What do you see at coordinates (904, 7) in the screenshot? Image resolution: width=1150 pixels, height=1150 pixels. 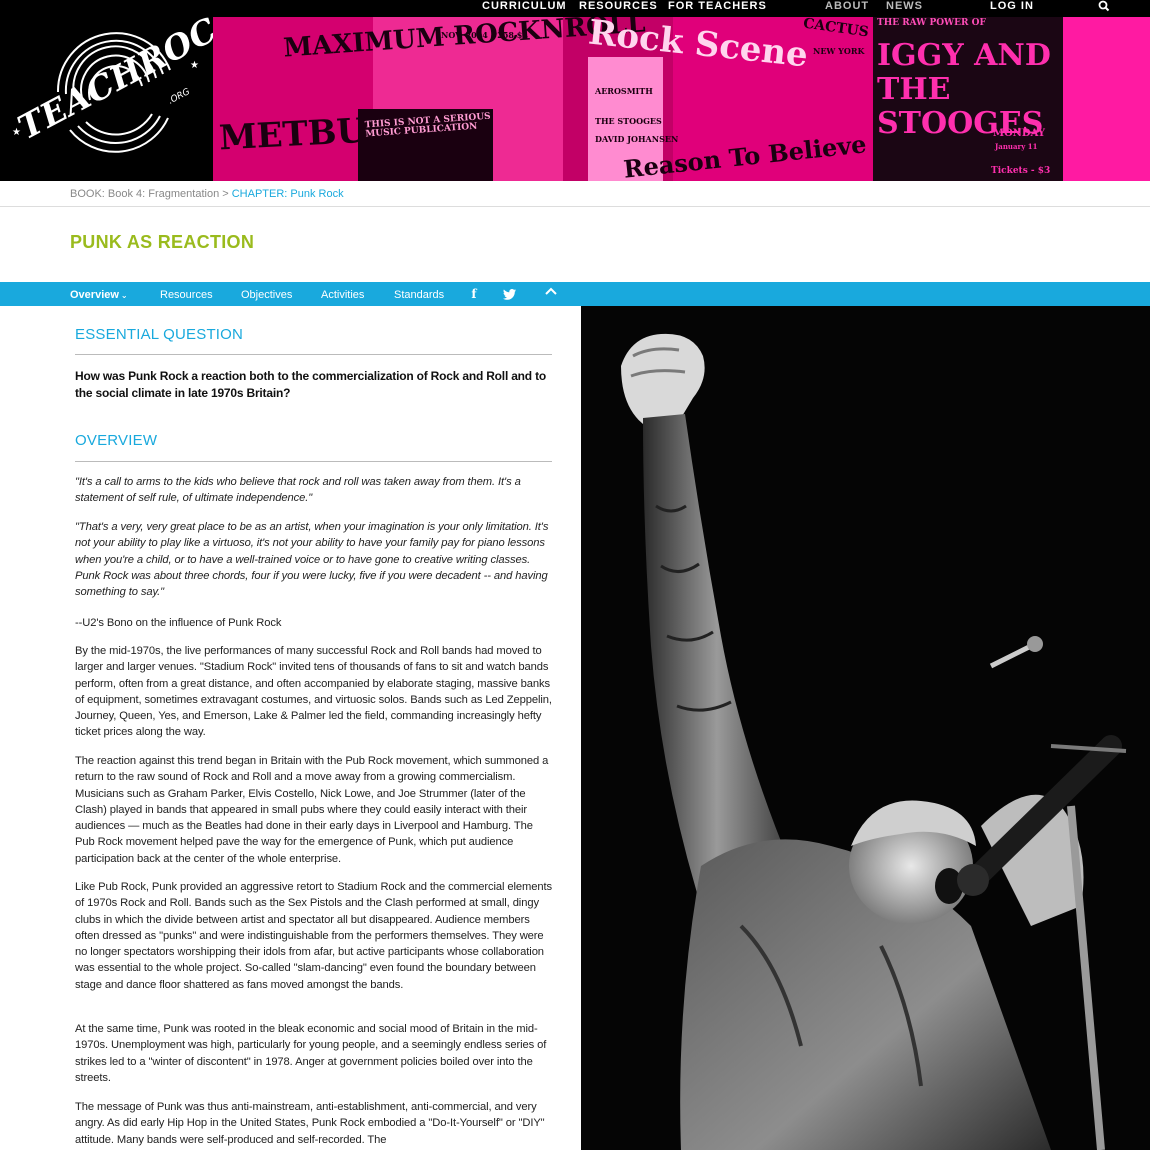 I see `nav-news: NEWS` at bounding box center [904, 7].